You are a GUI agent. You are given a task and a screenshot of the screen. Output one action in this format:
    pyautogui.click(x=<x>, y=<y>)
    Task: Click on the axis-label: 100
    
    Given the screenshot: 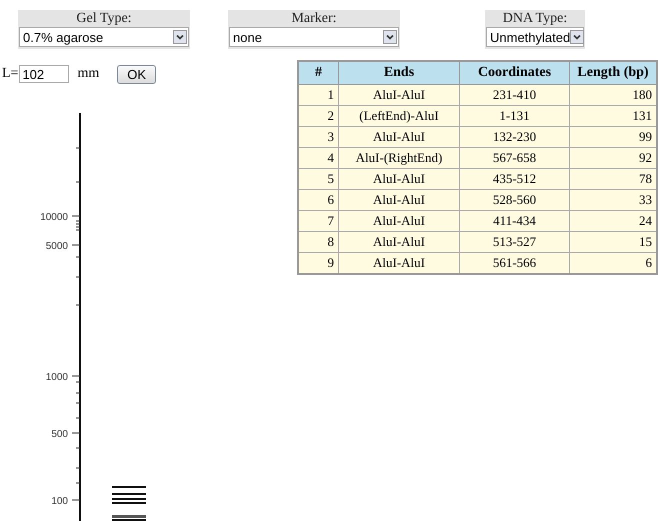 What is the action you would take?
    pyautogui.click(x=59, y=501)
    